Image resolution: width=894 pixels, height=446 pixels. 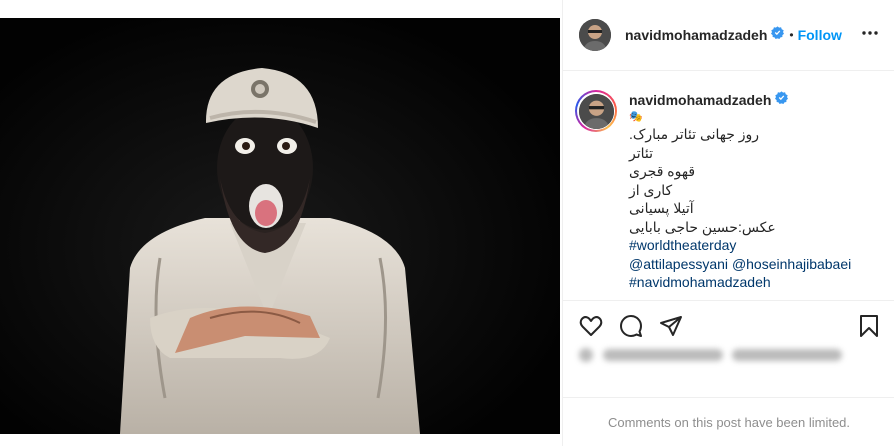 I want to click on hashtag-link: #navidmohamadzadeh, so click(x=700, y=282).